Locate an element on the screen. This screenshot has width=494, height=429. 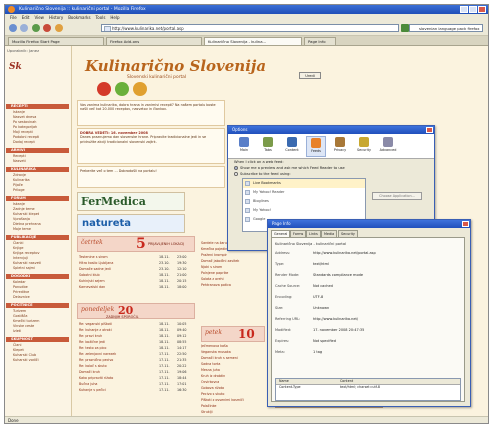
event-row: Karnevalski dan 18.11. 18:00 is located at coordinates (138, 287).